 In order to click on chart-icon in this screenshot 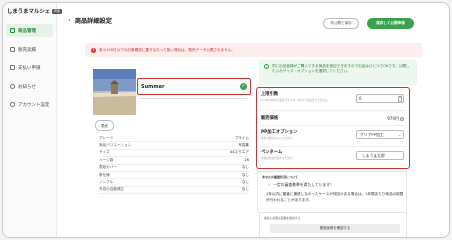, I will do `click(12, 49)`.